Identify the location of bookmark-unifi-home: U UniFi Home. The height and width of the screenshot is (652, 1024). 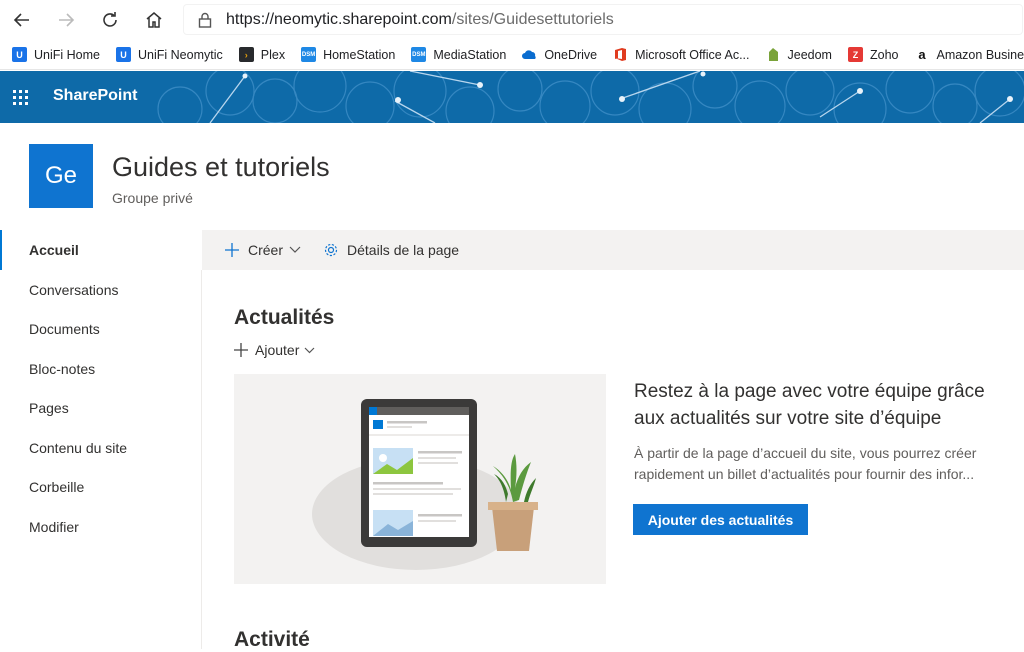
(56, 54).